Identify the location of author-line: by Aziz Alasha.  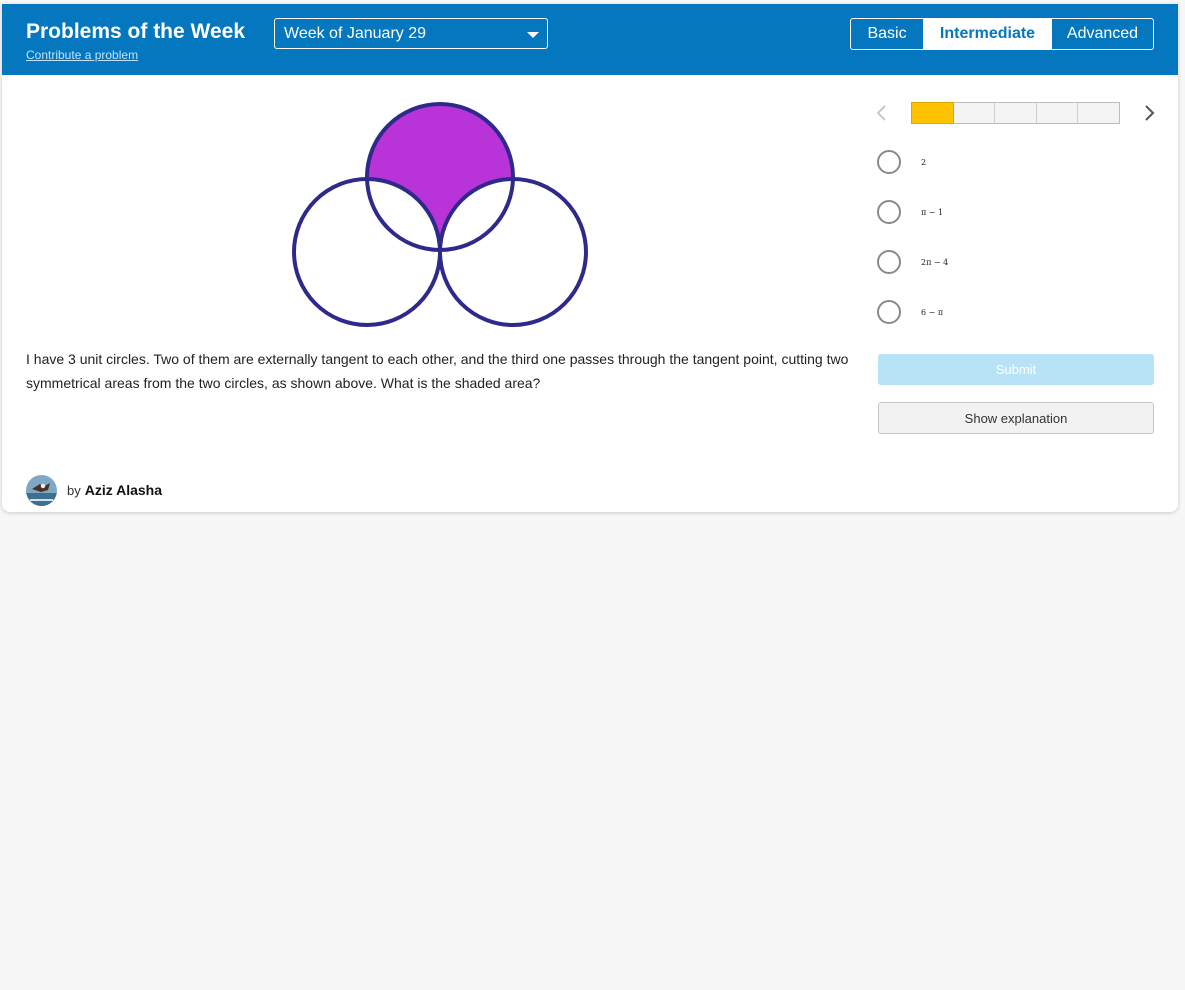
(94, 490).